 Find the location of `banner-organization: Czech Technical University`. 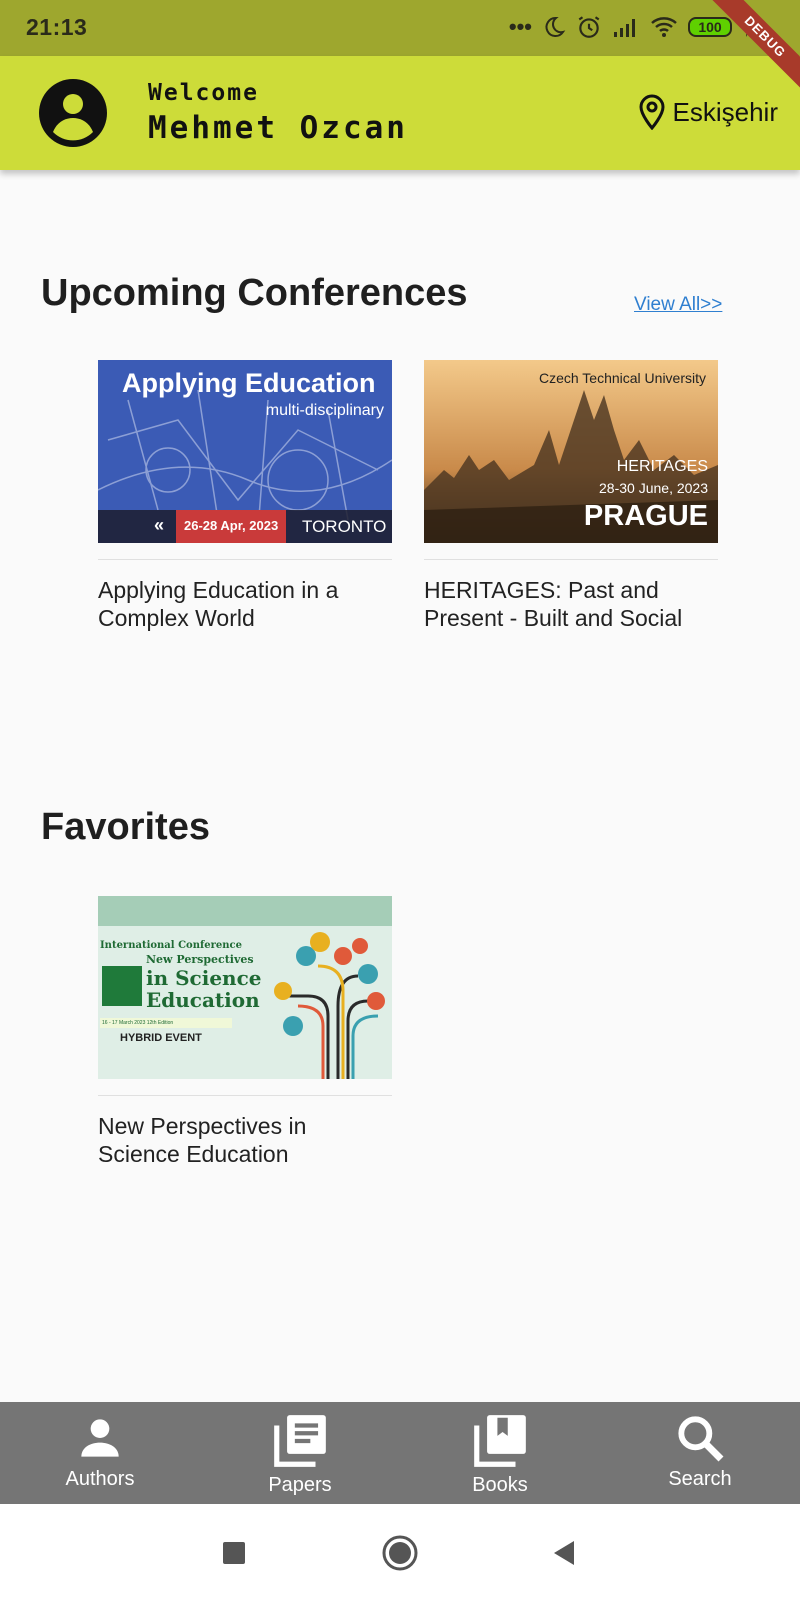

banner-organization: Czech Technical University is located at coordinates (622, 378).